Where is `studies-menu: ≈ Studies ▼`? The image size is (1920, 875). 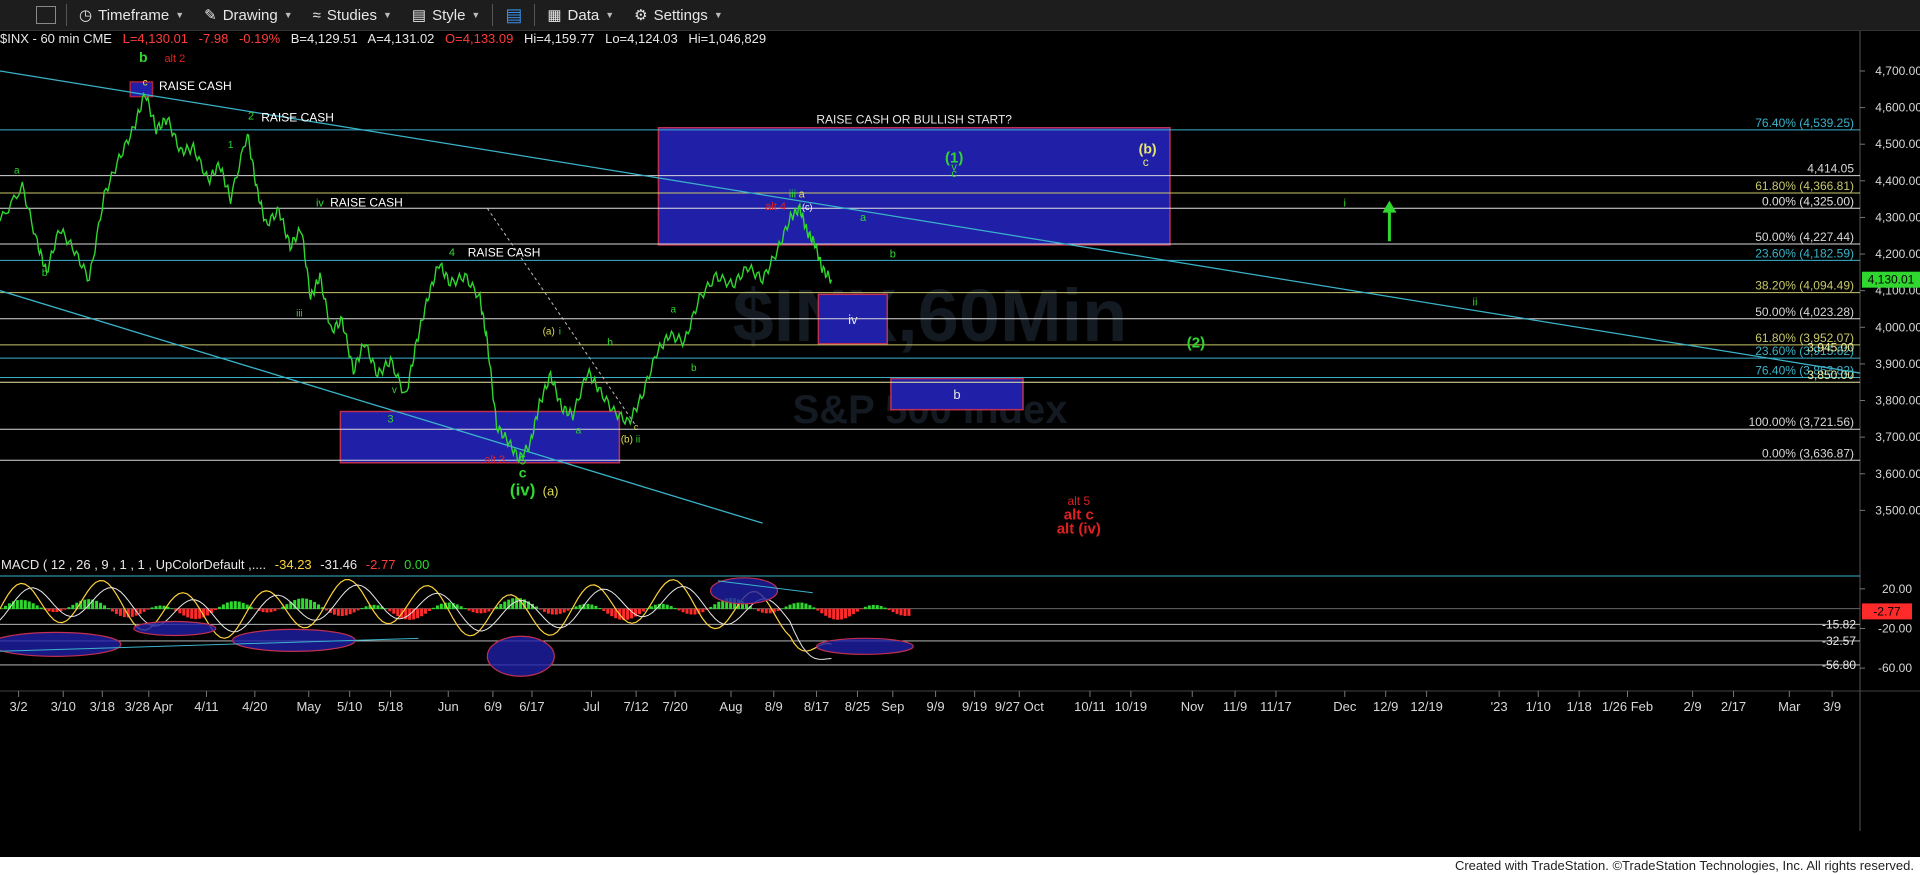 studies-menu: ≈ Studies ▼ is located at coordinates (352, 15).